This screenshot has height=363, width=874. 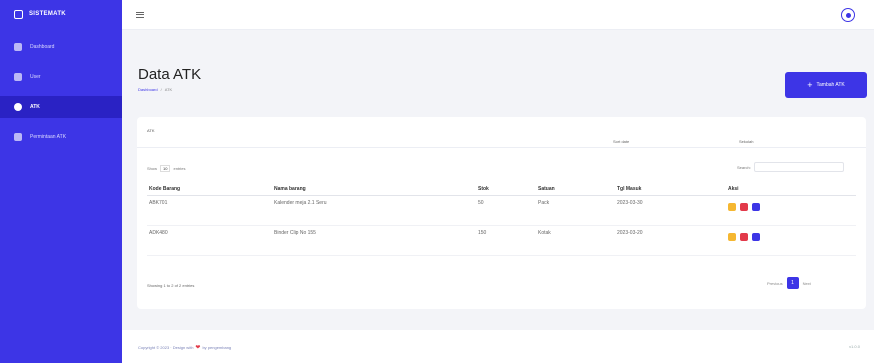 I want to click on cell-stok: 50, so click(x=506, y=210).